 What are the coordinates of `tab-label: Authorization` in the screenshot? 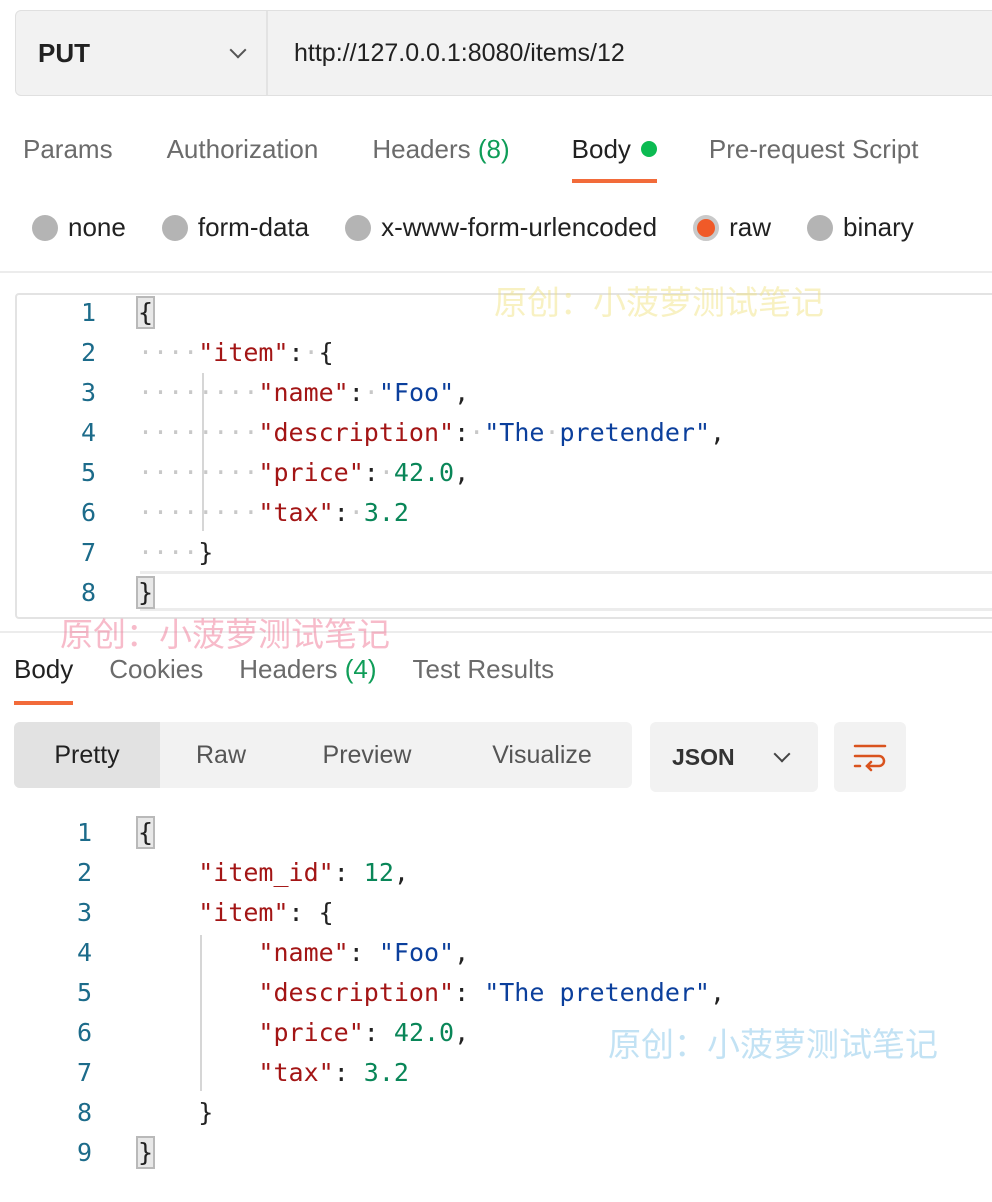 It's located at (242, 149).